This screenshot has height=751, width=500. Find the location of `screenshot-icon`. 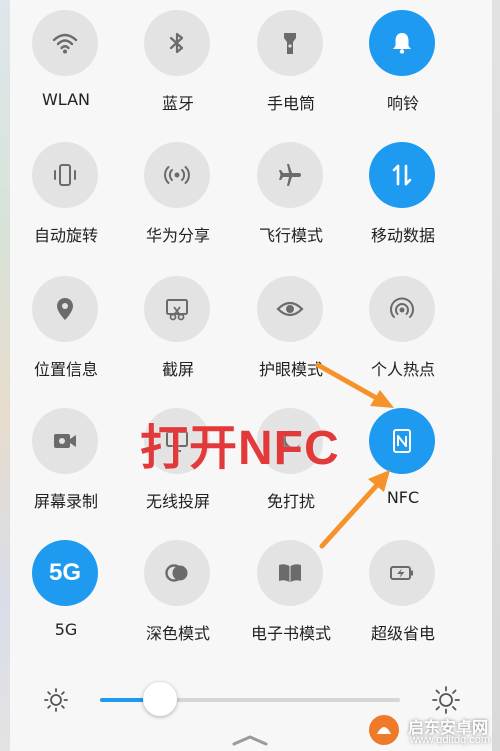

screenshot-icon is located at coordinates (177, 309).